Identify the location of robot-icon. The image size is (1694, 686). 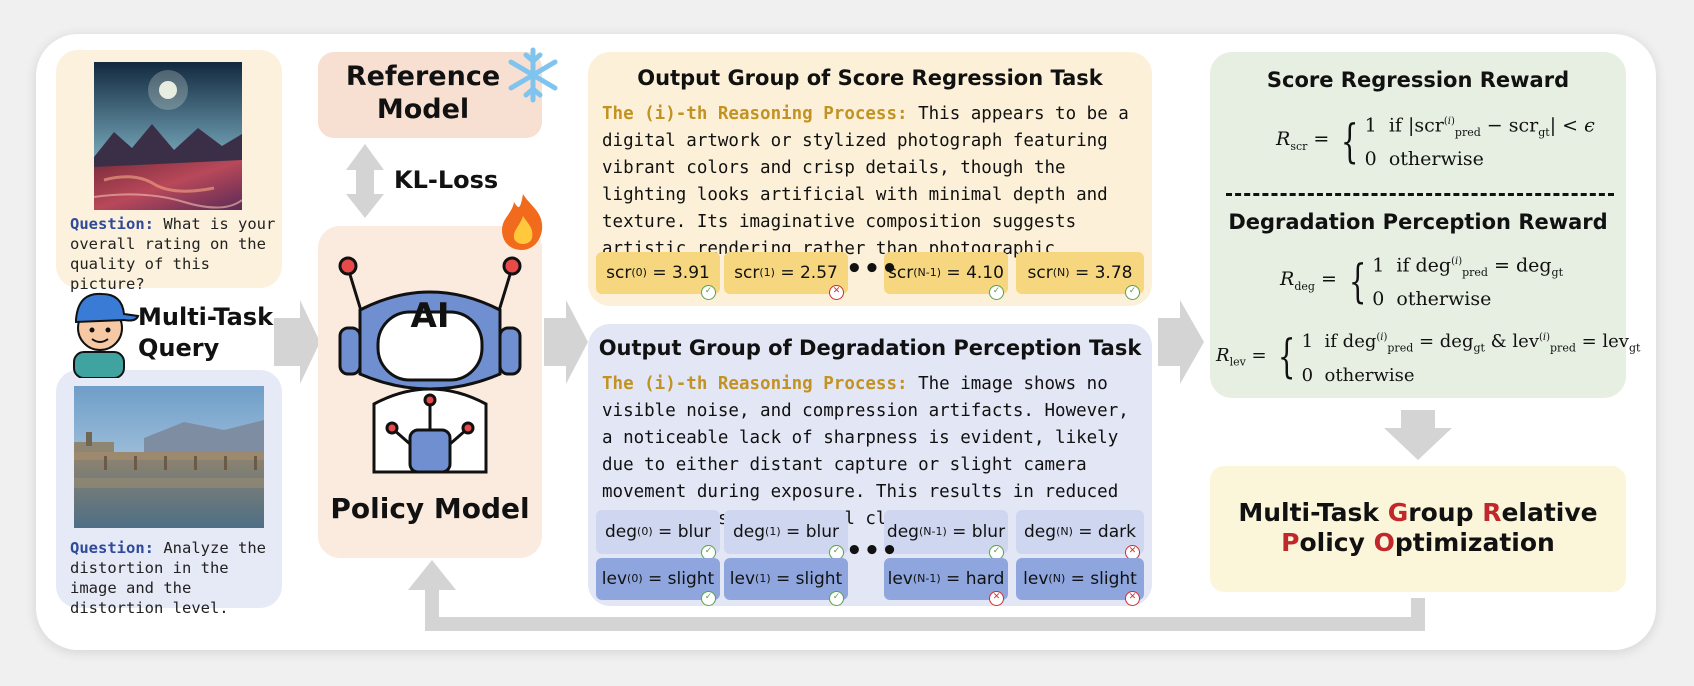
(430, 365).